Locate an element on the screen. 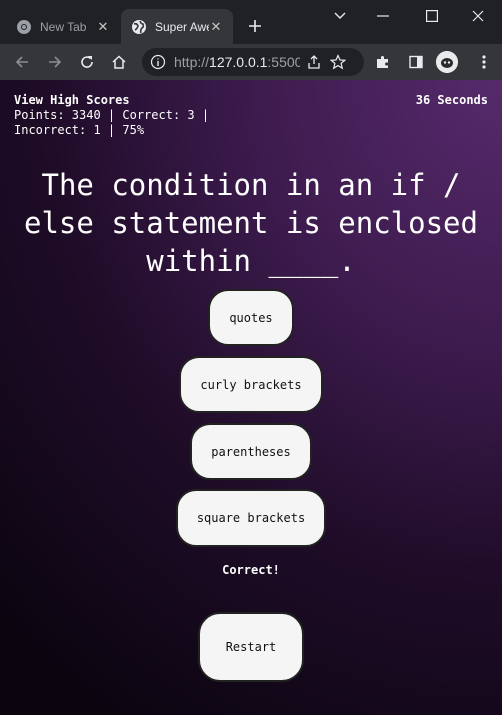 This screenshot has width=502, height=715. close-window-button is located at coordinates (478, 16).